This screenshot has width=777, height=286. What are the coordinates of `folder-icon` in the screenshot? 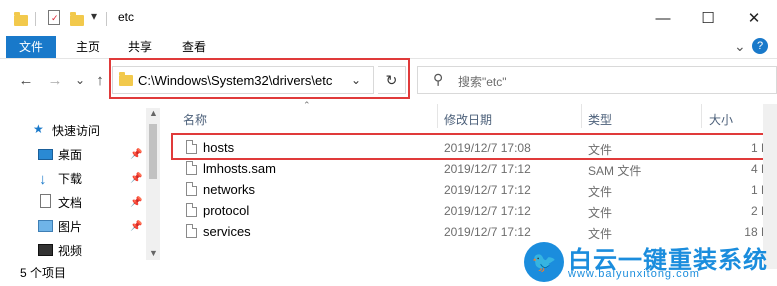 It's located at (21, 19).